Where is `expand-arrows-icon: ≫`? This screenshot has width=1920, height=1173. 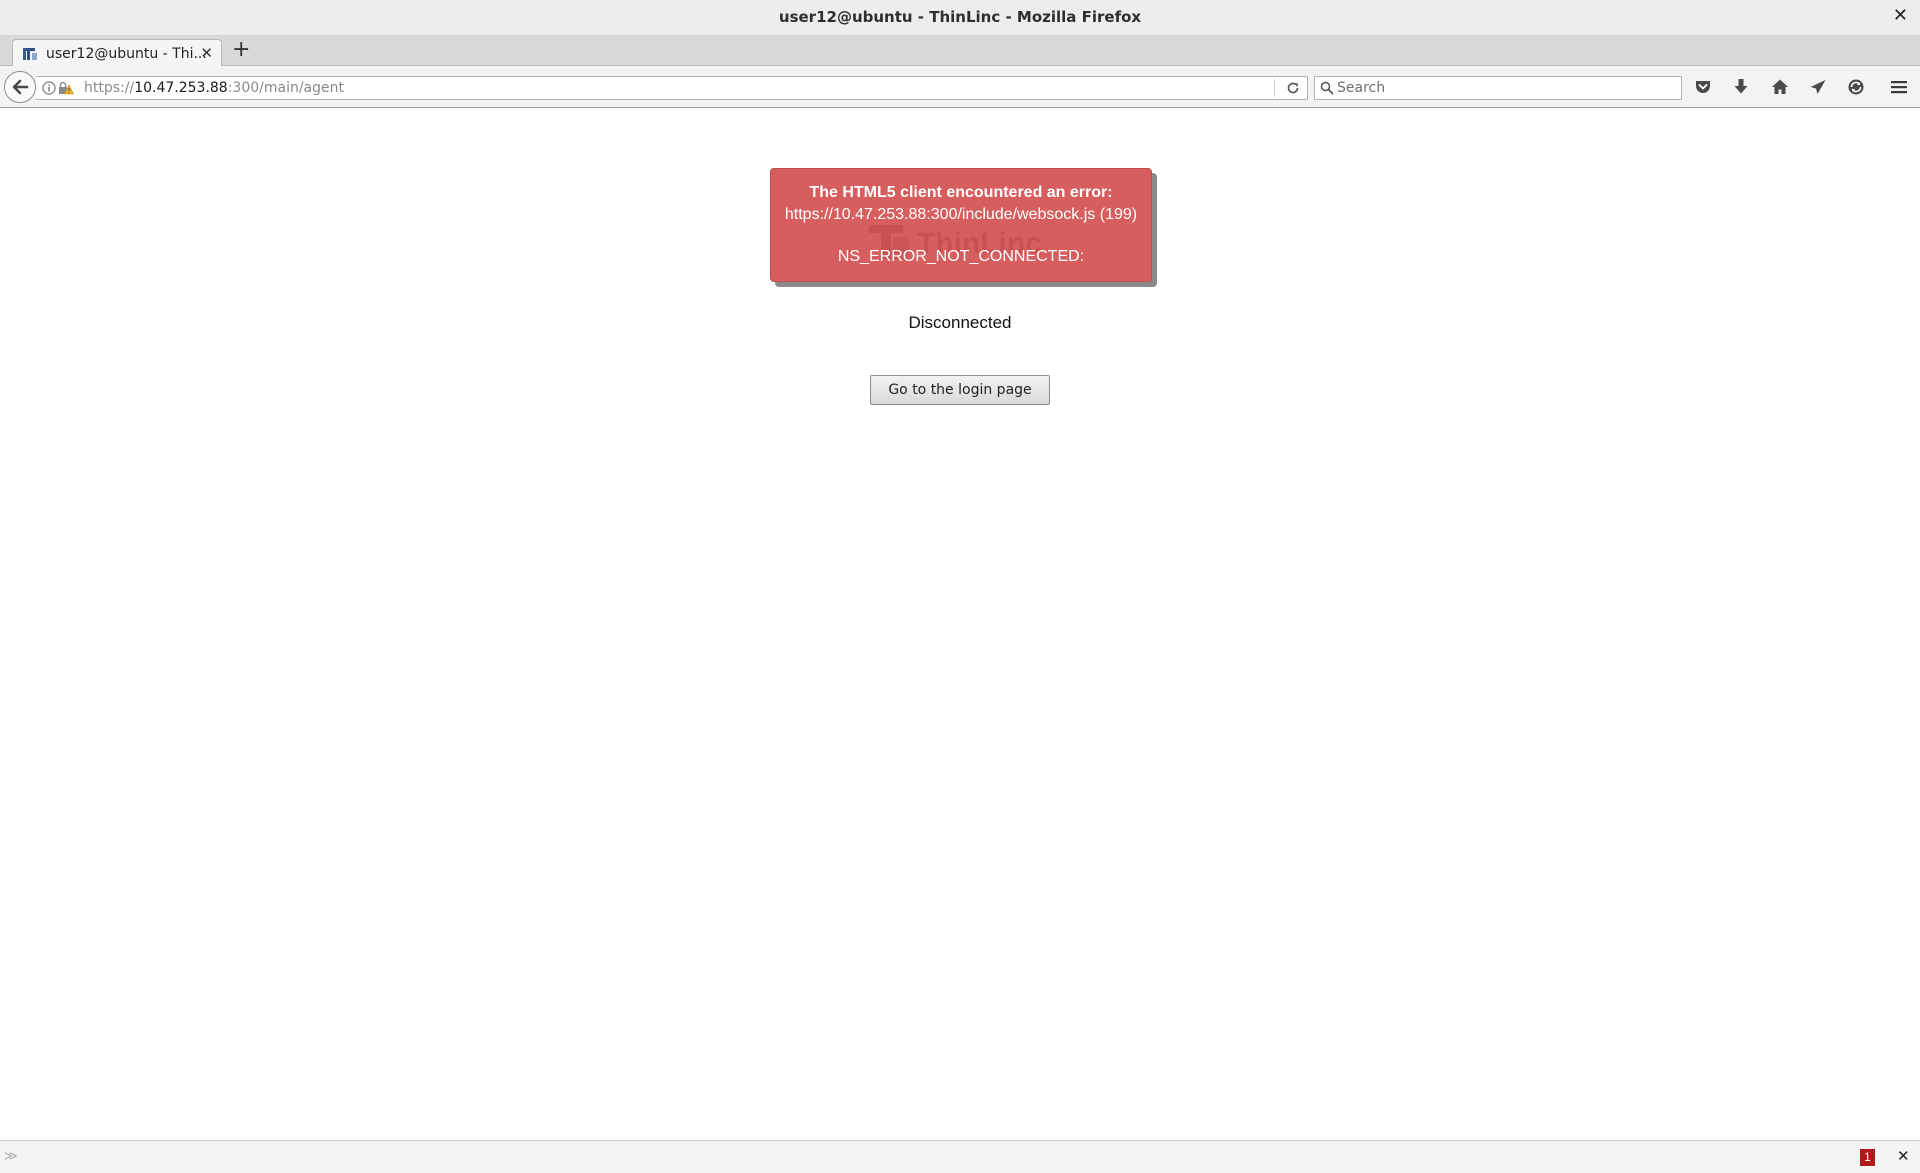
expand-arrows-icon: ≫ is located at coordinates (11, 1156).